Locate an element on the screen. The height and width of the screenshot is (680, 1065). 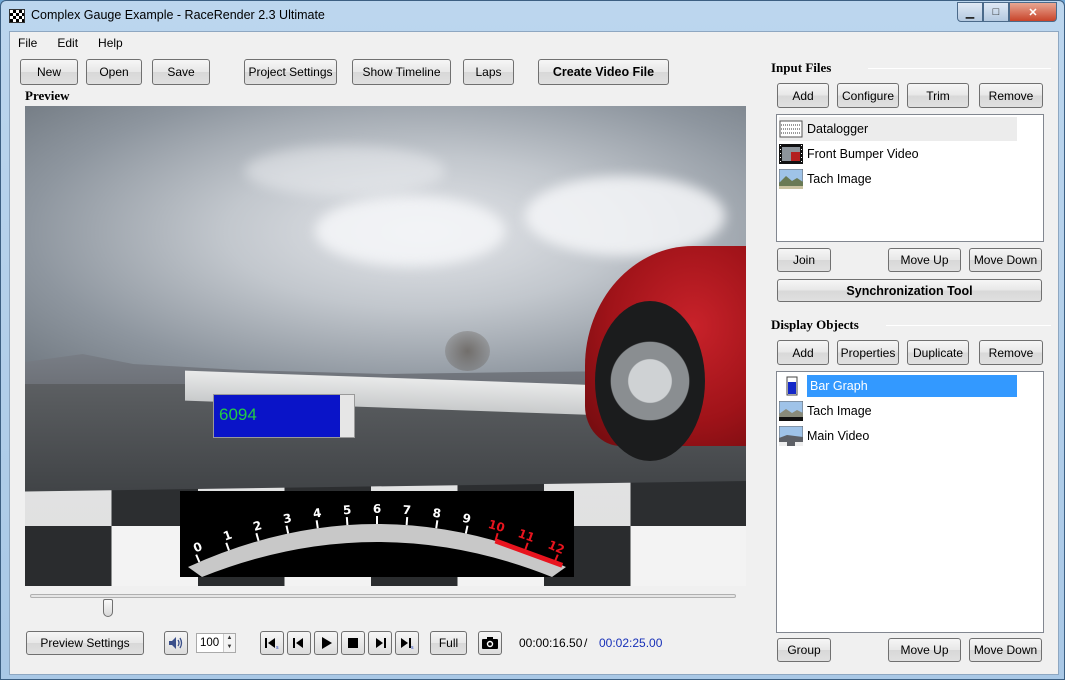
preview-label: Preview is located at coordinates (47, 95).